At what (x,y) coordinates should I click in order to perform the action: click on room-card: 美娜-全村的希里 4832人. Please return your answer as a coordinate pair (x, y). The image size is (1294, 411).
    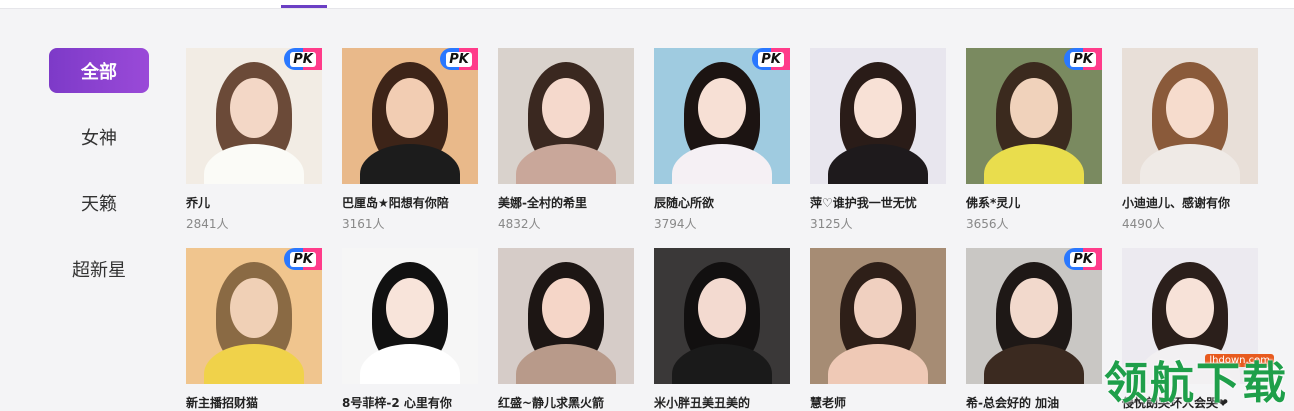
    Looking at the image, I should click on (566, 140).